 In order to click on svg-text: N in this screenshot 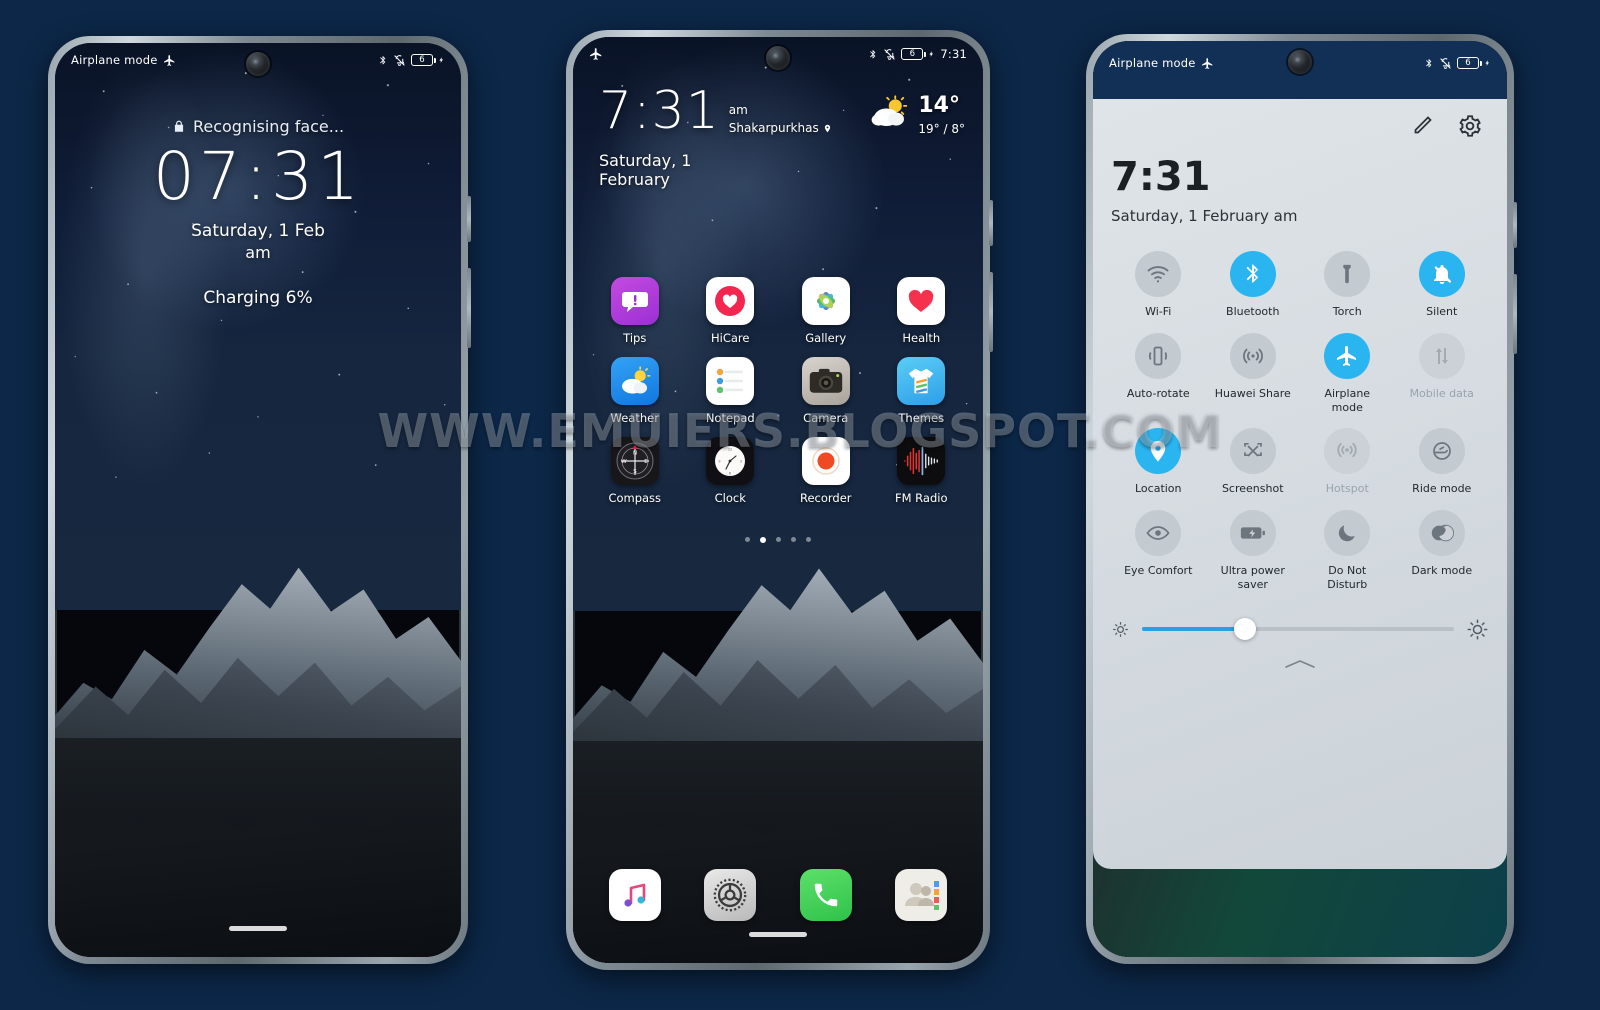, I will do `click(635, 454)`.